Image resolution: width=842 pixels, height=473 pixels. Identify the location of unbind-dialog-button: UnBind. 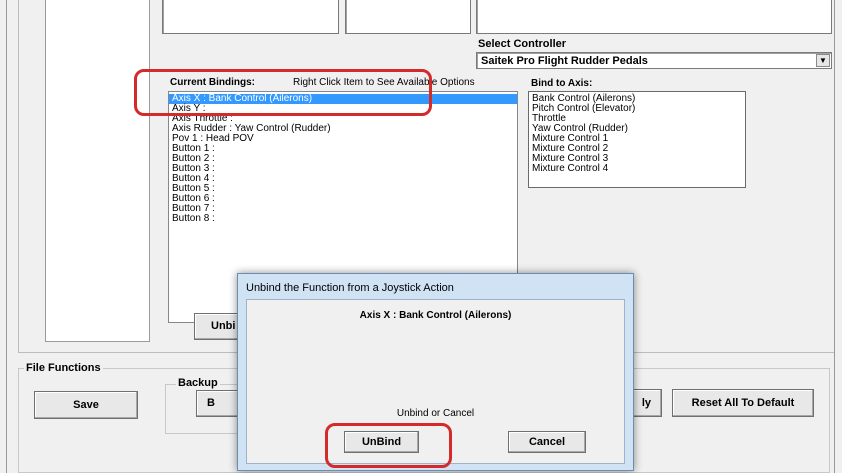
(381, 442).